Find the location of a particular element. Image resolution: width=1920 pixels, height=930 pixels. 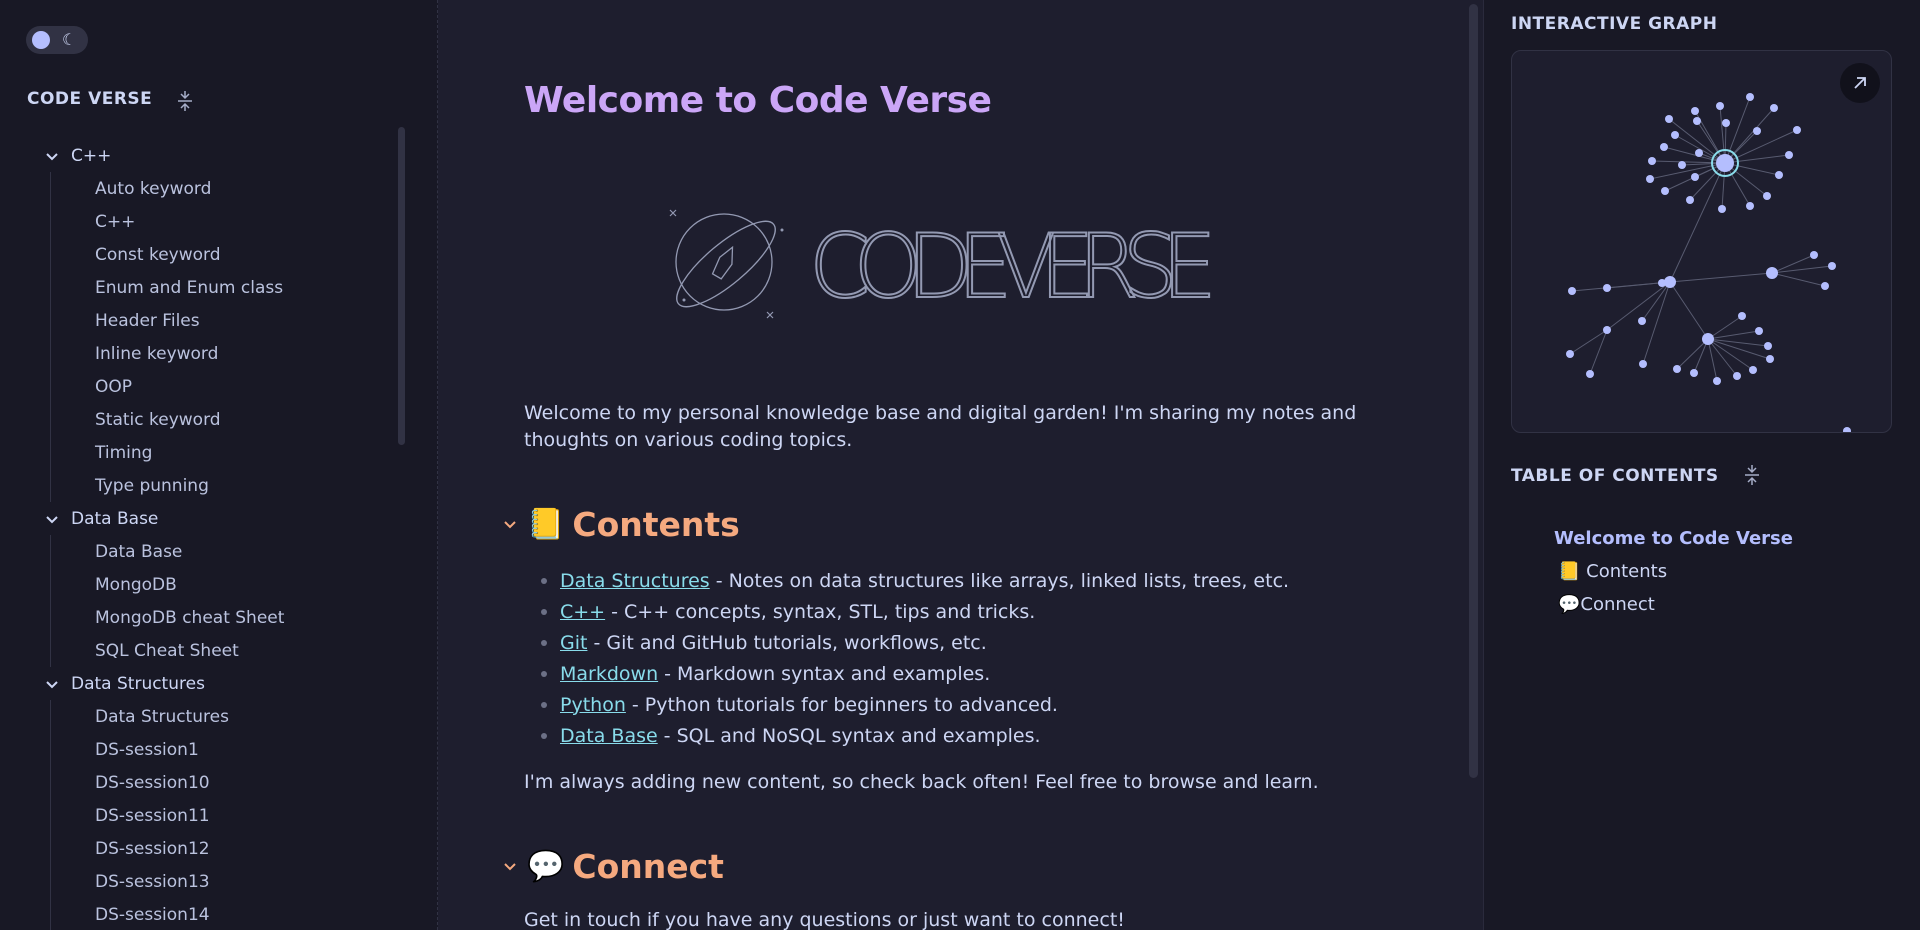

contents-link: C++ is located at coordinates (582, 612).